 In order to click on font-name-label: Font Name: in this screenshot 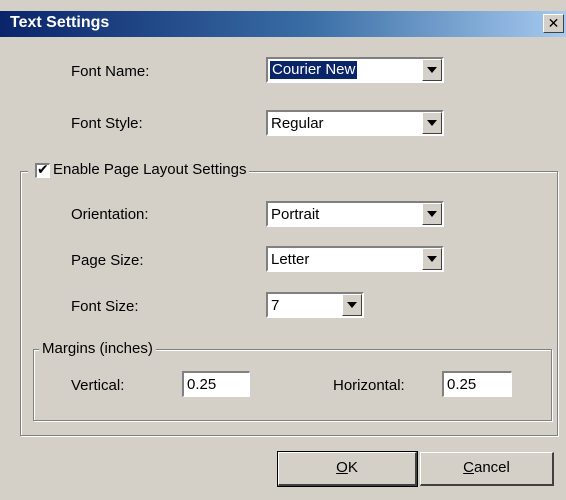, I will do `click(110, 71)`.